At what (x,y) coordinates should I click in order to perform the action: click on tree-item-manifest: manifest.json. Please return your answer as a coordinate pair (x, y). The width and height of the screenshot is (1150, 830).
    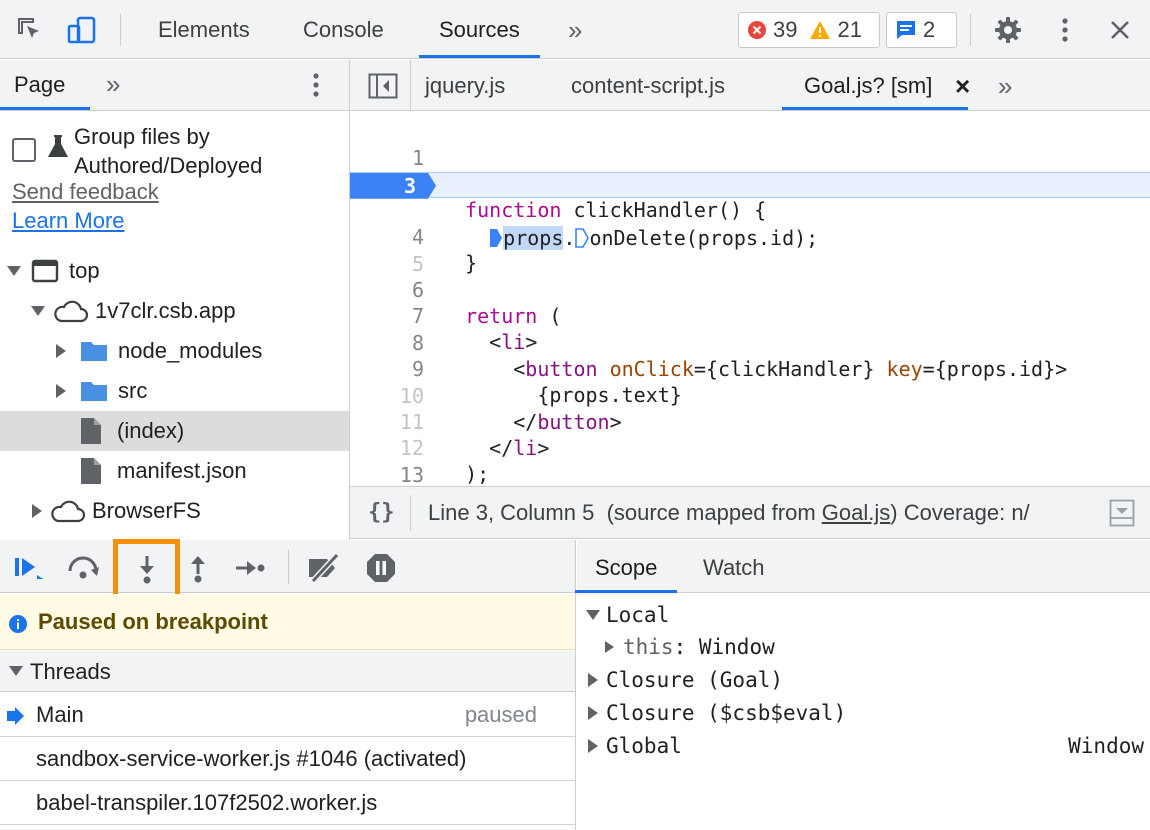
    Looking at the image, I should click on (174, 471).